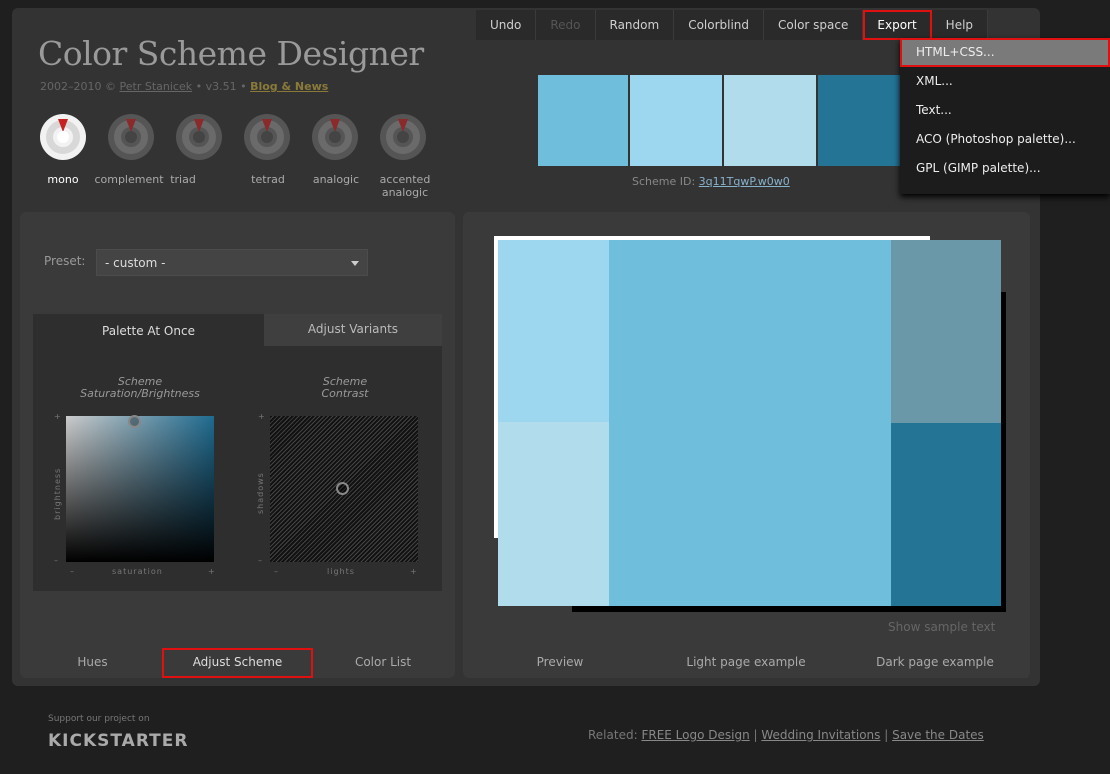  I want to click on tab-light-page-example: Light page example, so click(746, 663).